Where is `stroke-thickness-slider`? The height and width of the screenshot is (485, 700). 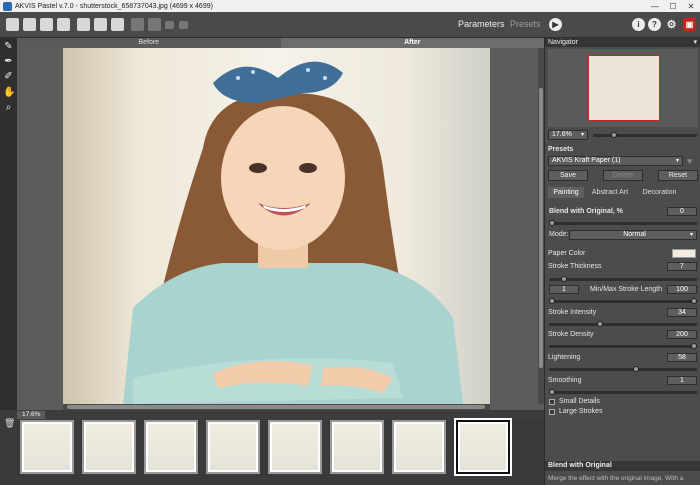
stroke-thickness-slider is located at coordinates (623, 279).